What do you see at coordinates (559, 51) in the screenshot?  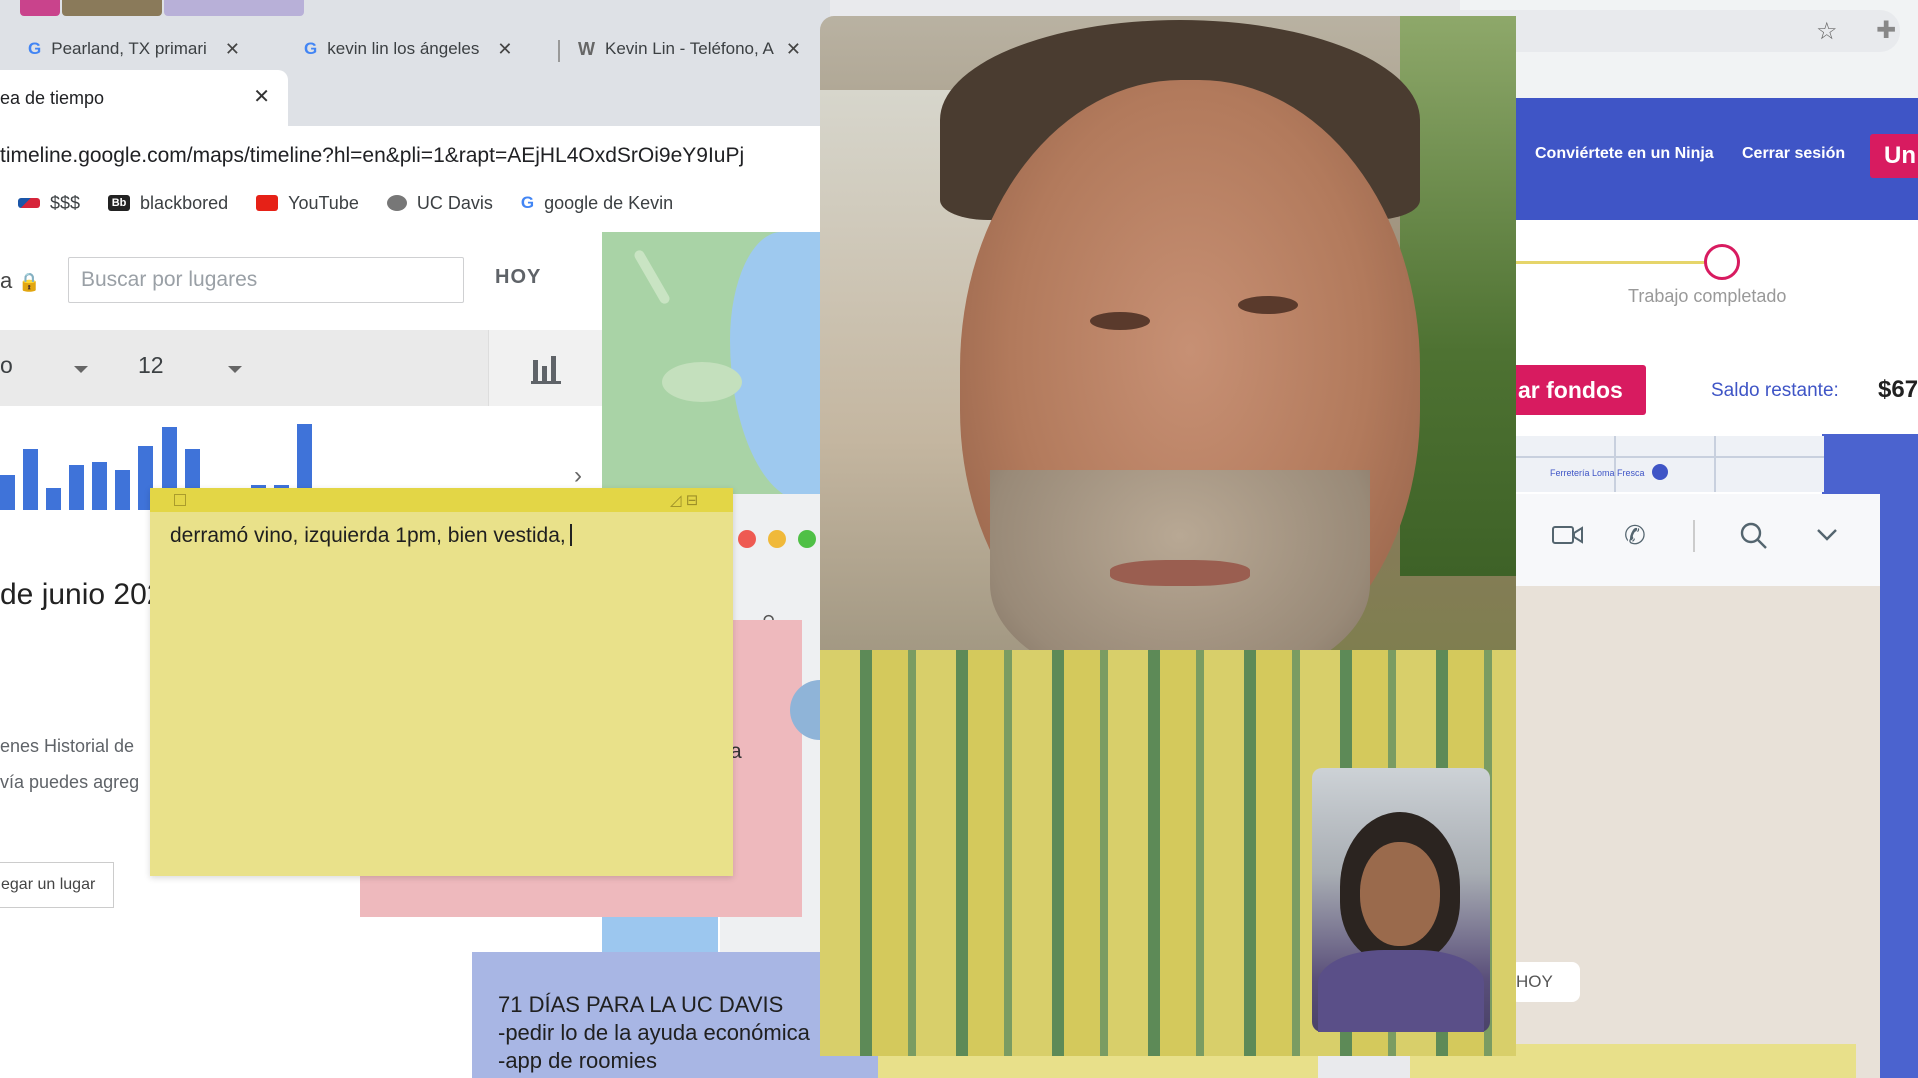 I see `tab-divider` at bounding box center [559, 51].